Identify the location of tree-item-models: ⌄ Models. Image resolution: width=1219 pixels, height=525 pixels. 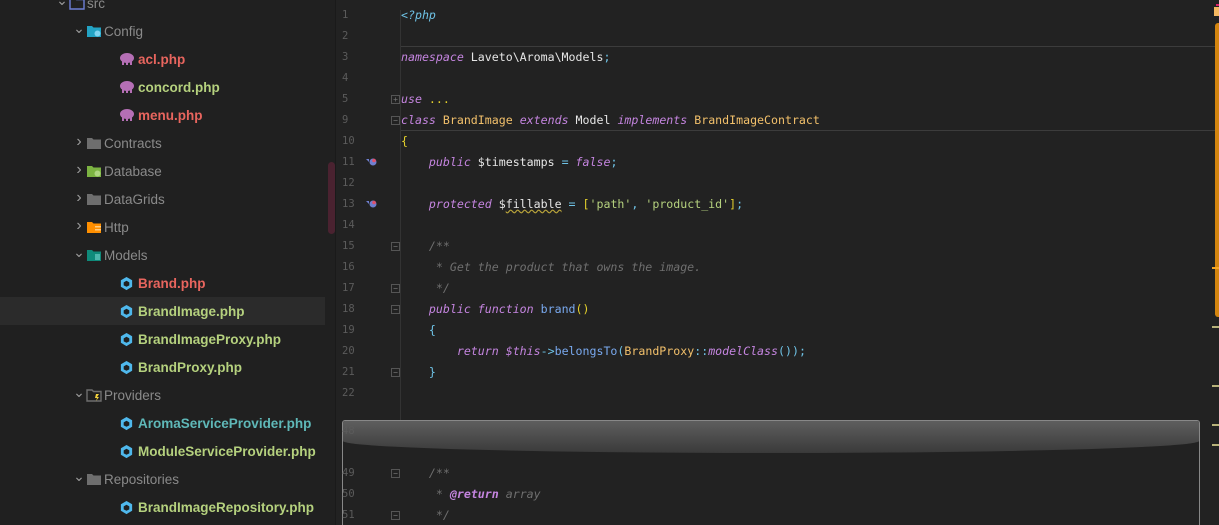
(162, 255).